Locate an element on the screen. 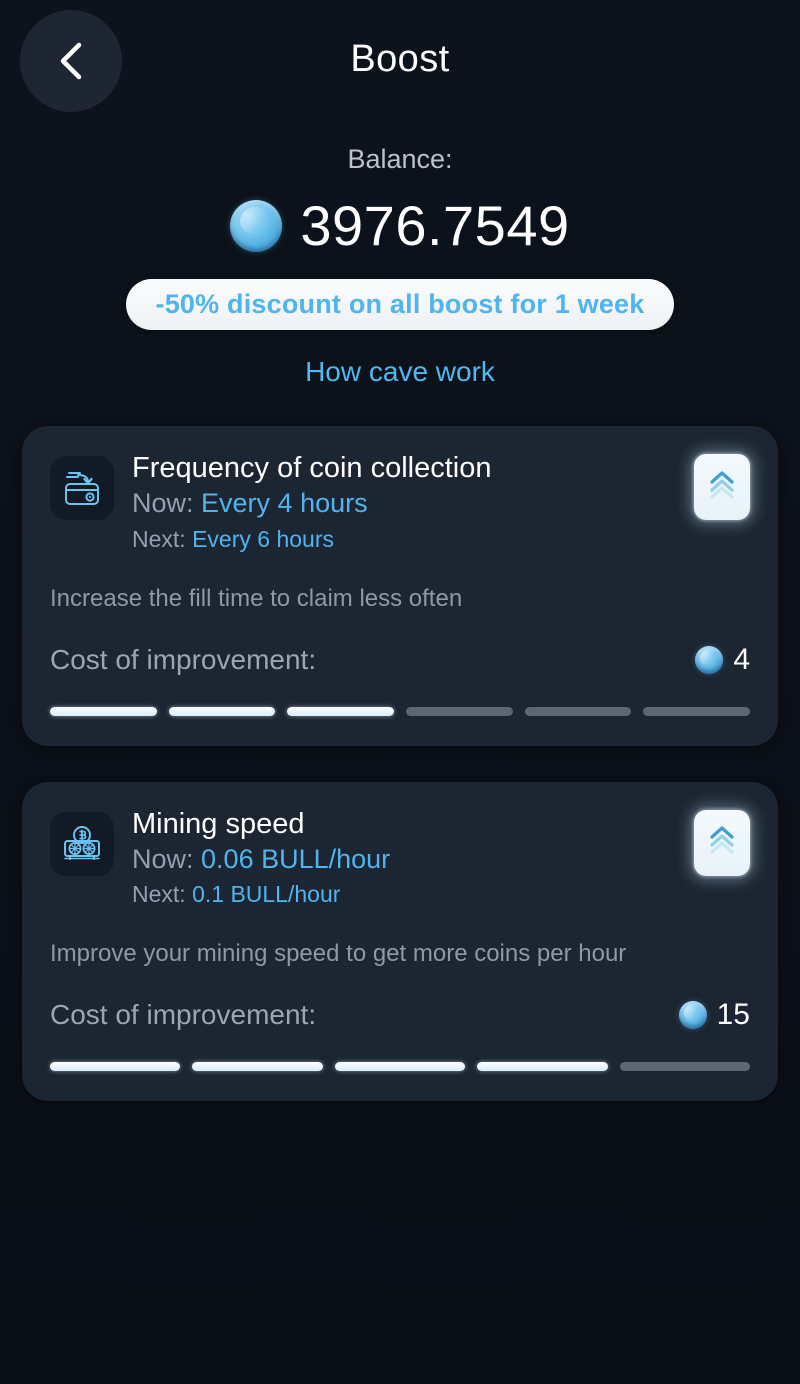 The image size is (800, 1384). cost-value: 4 is located at coordinates (722, 660).